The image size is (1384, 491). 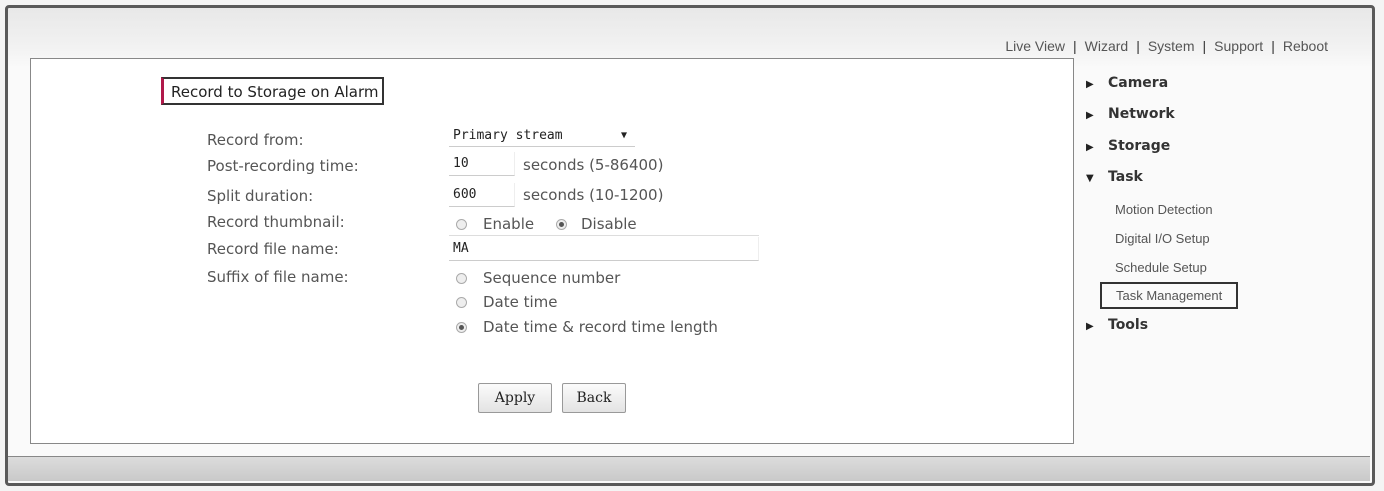 I want to click on suffix-datetime-length-label: Date time & record time length, so click(x=600, y=327).